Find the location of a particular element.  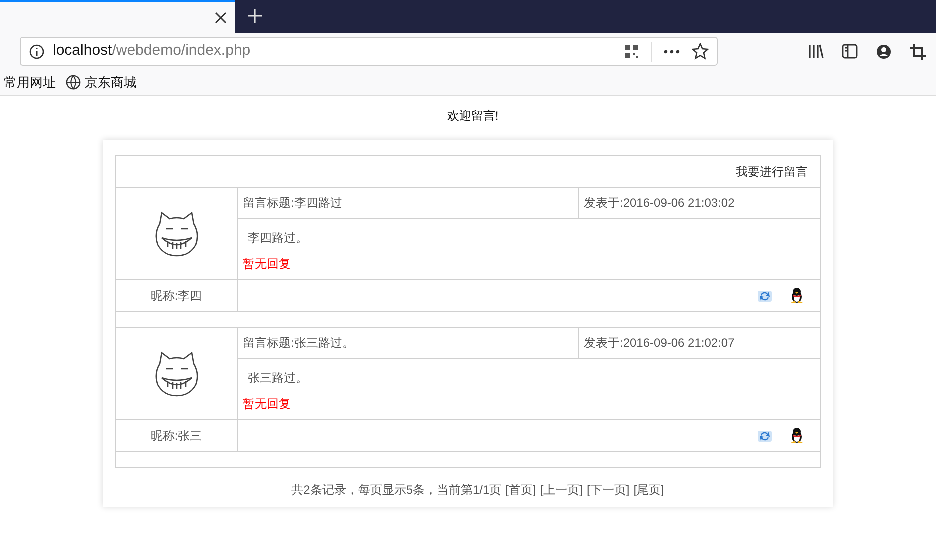

new-tab-icon is located at coordinates (255, 16).